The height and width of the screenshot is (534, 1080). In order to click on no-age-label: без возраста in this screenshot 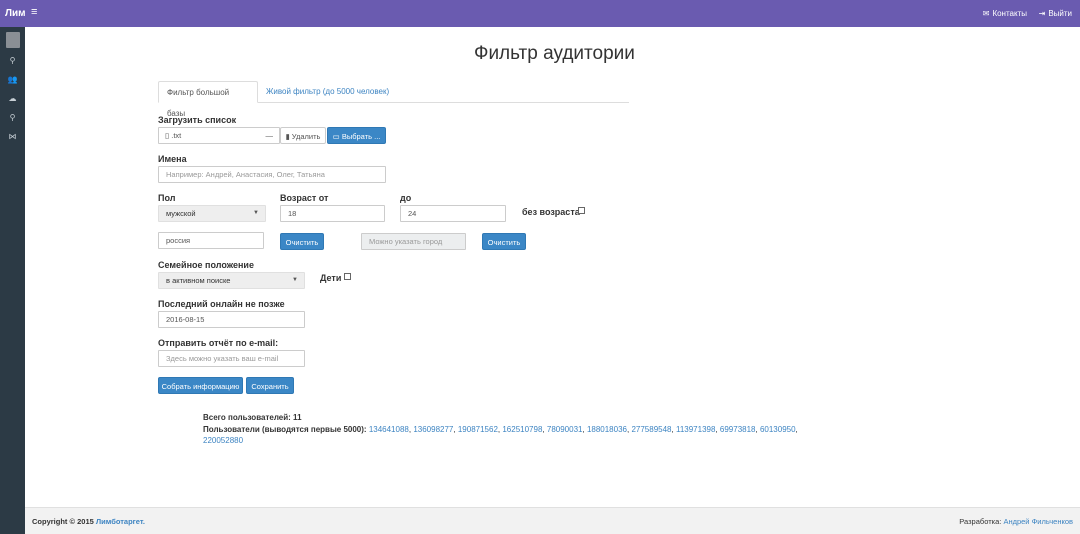, I will do `click(551, 212)`.